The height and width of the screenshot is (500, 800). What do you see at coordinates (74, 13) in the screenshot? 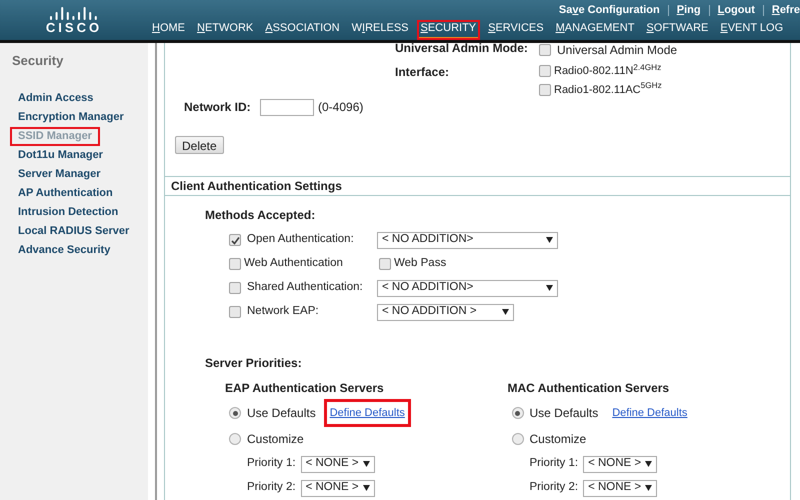
I see `logo-bars-icon` at bounding box center [74, 13].